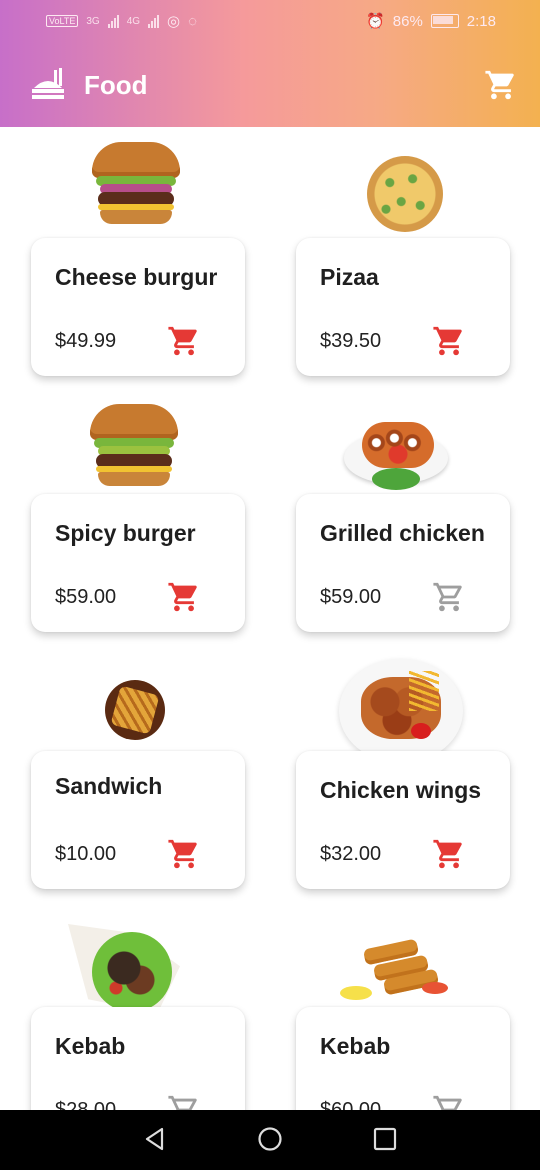  What do you see at coordinates (349, 277) in the screenshot?
I see `product-name: Pizaa` at bounding box center [349, 277].